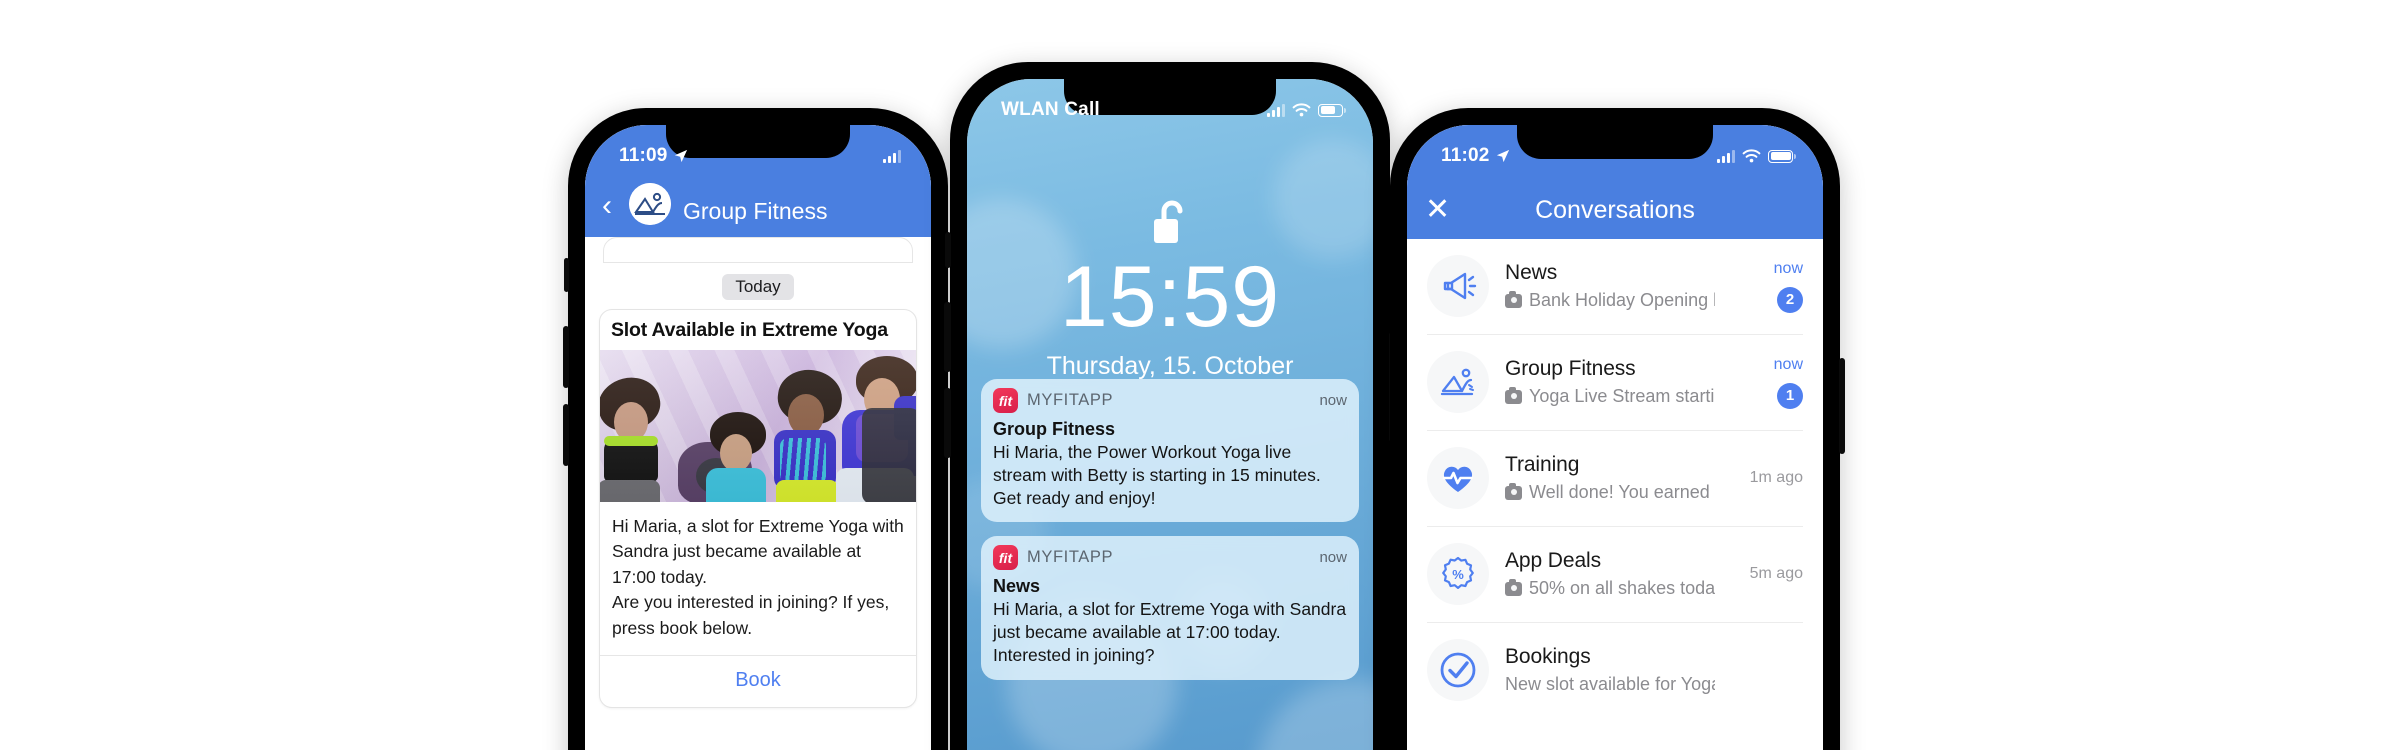 The image size is (2400, 750). I want to click on megaphone-icon, so click(1458, 286).